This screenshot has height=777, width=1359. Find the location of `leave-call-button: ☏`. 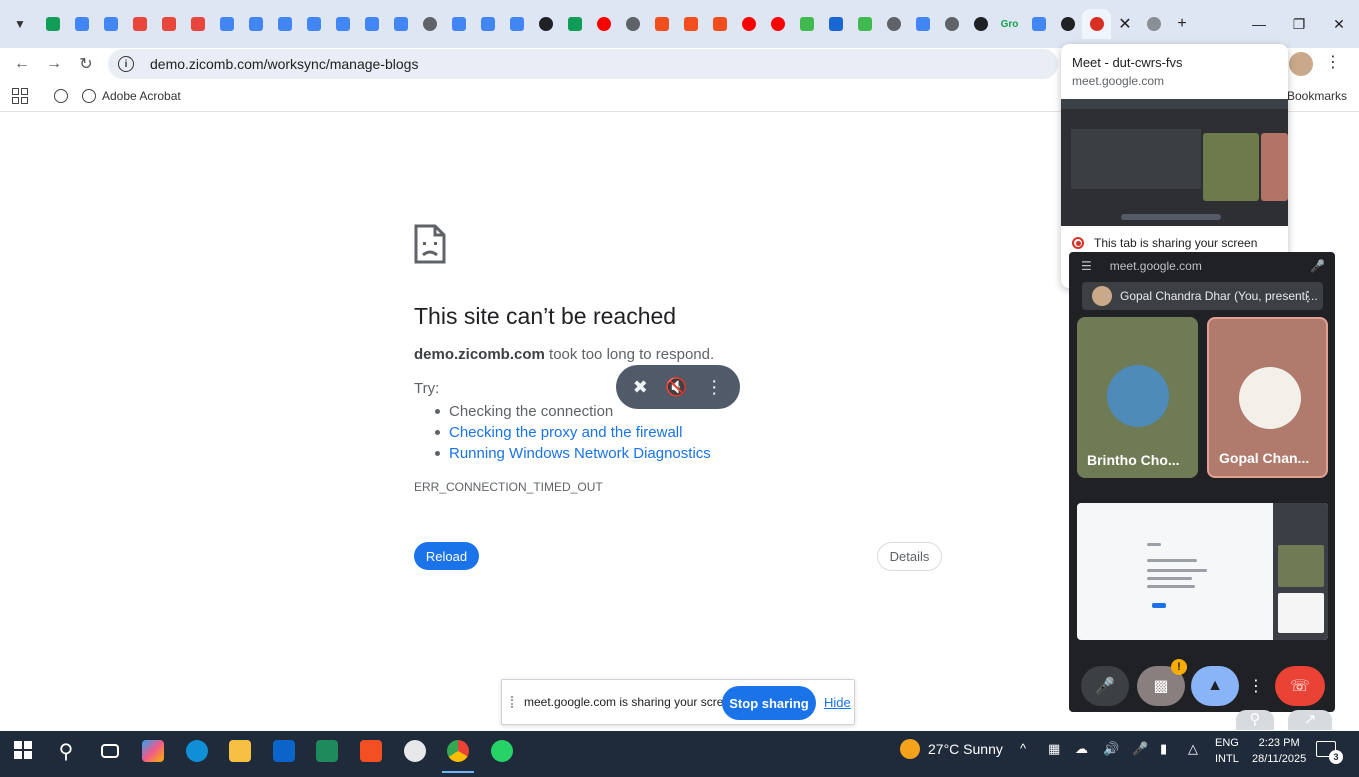

leave-call-button: ☏ is located at coordinates (1300, 686).